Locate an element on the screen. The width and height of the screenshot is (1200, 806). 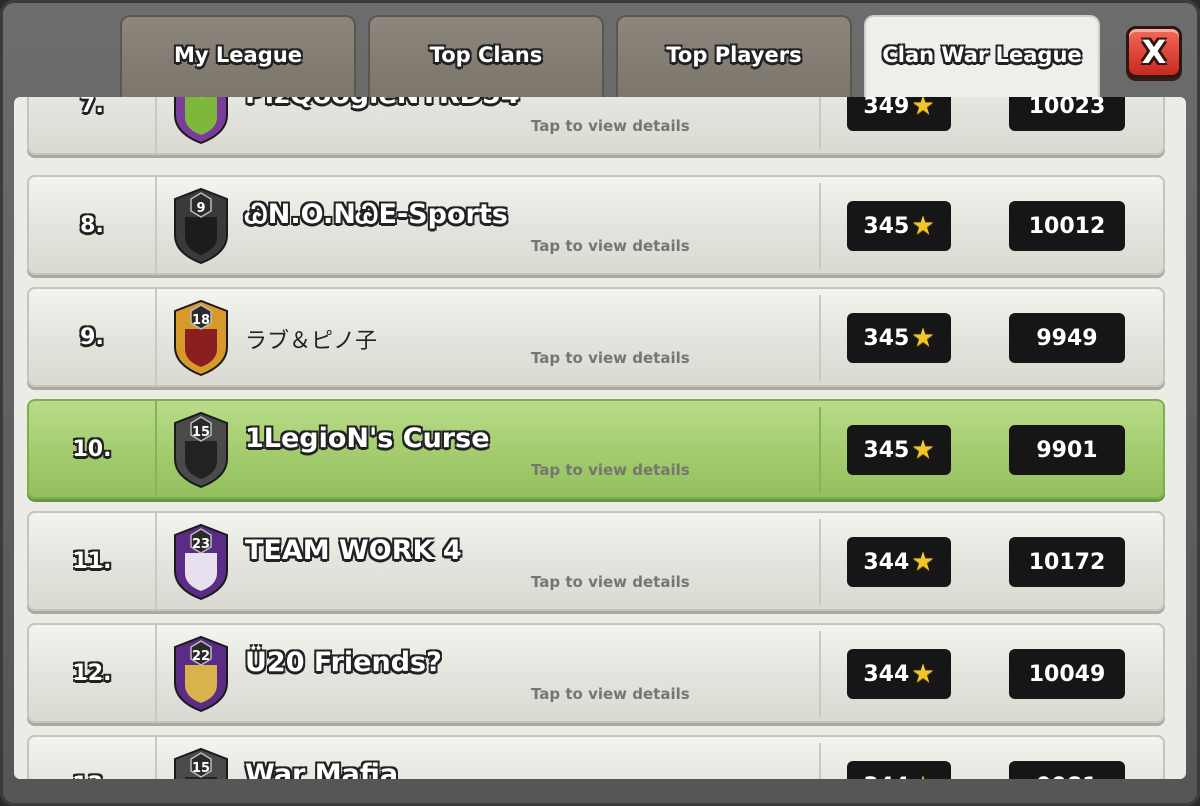
war-stars: 349 ★ is located at coordinates (899, 114).